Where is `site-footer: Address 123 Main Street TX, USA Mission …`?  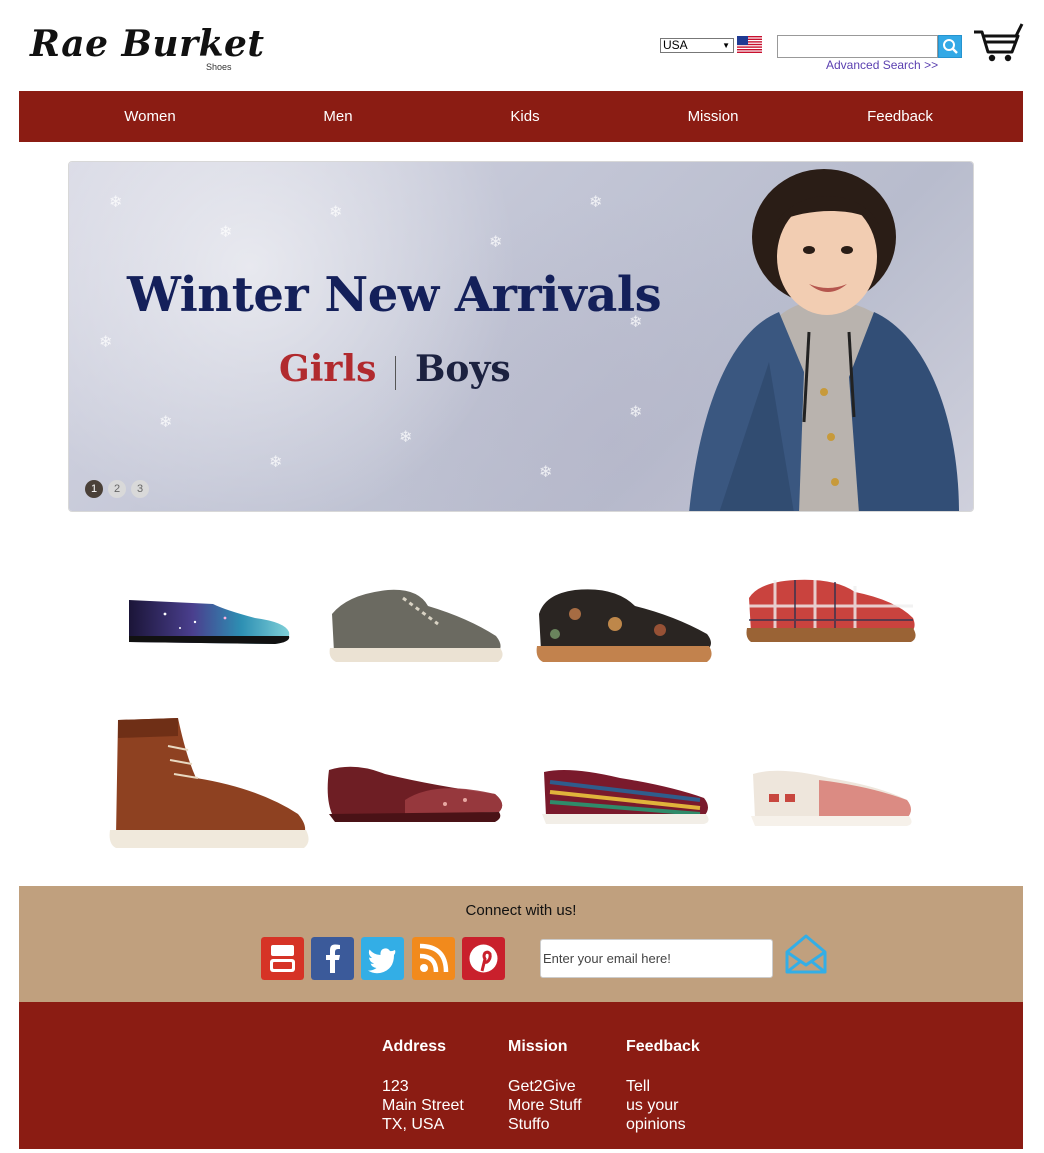
site-footer: Address 123 Main Street TX, USA Mission … is located at coordinates (521, 1075).